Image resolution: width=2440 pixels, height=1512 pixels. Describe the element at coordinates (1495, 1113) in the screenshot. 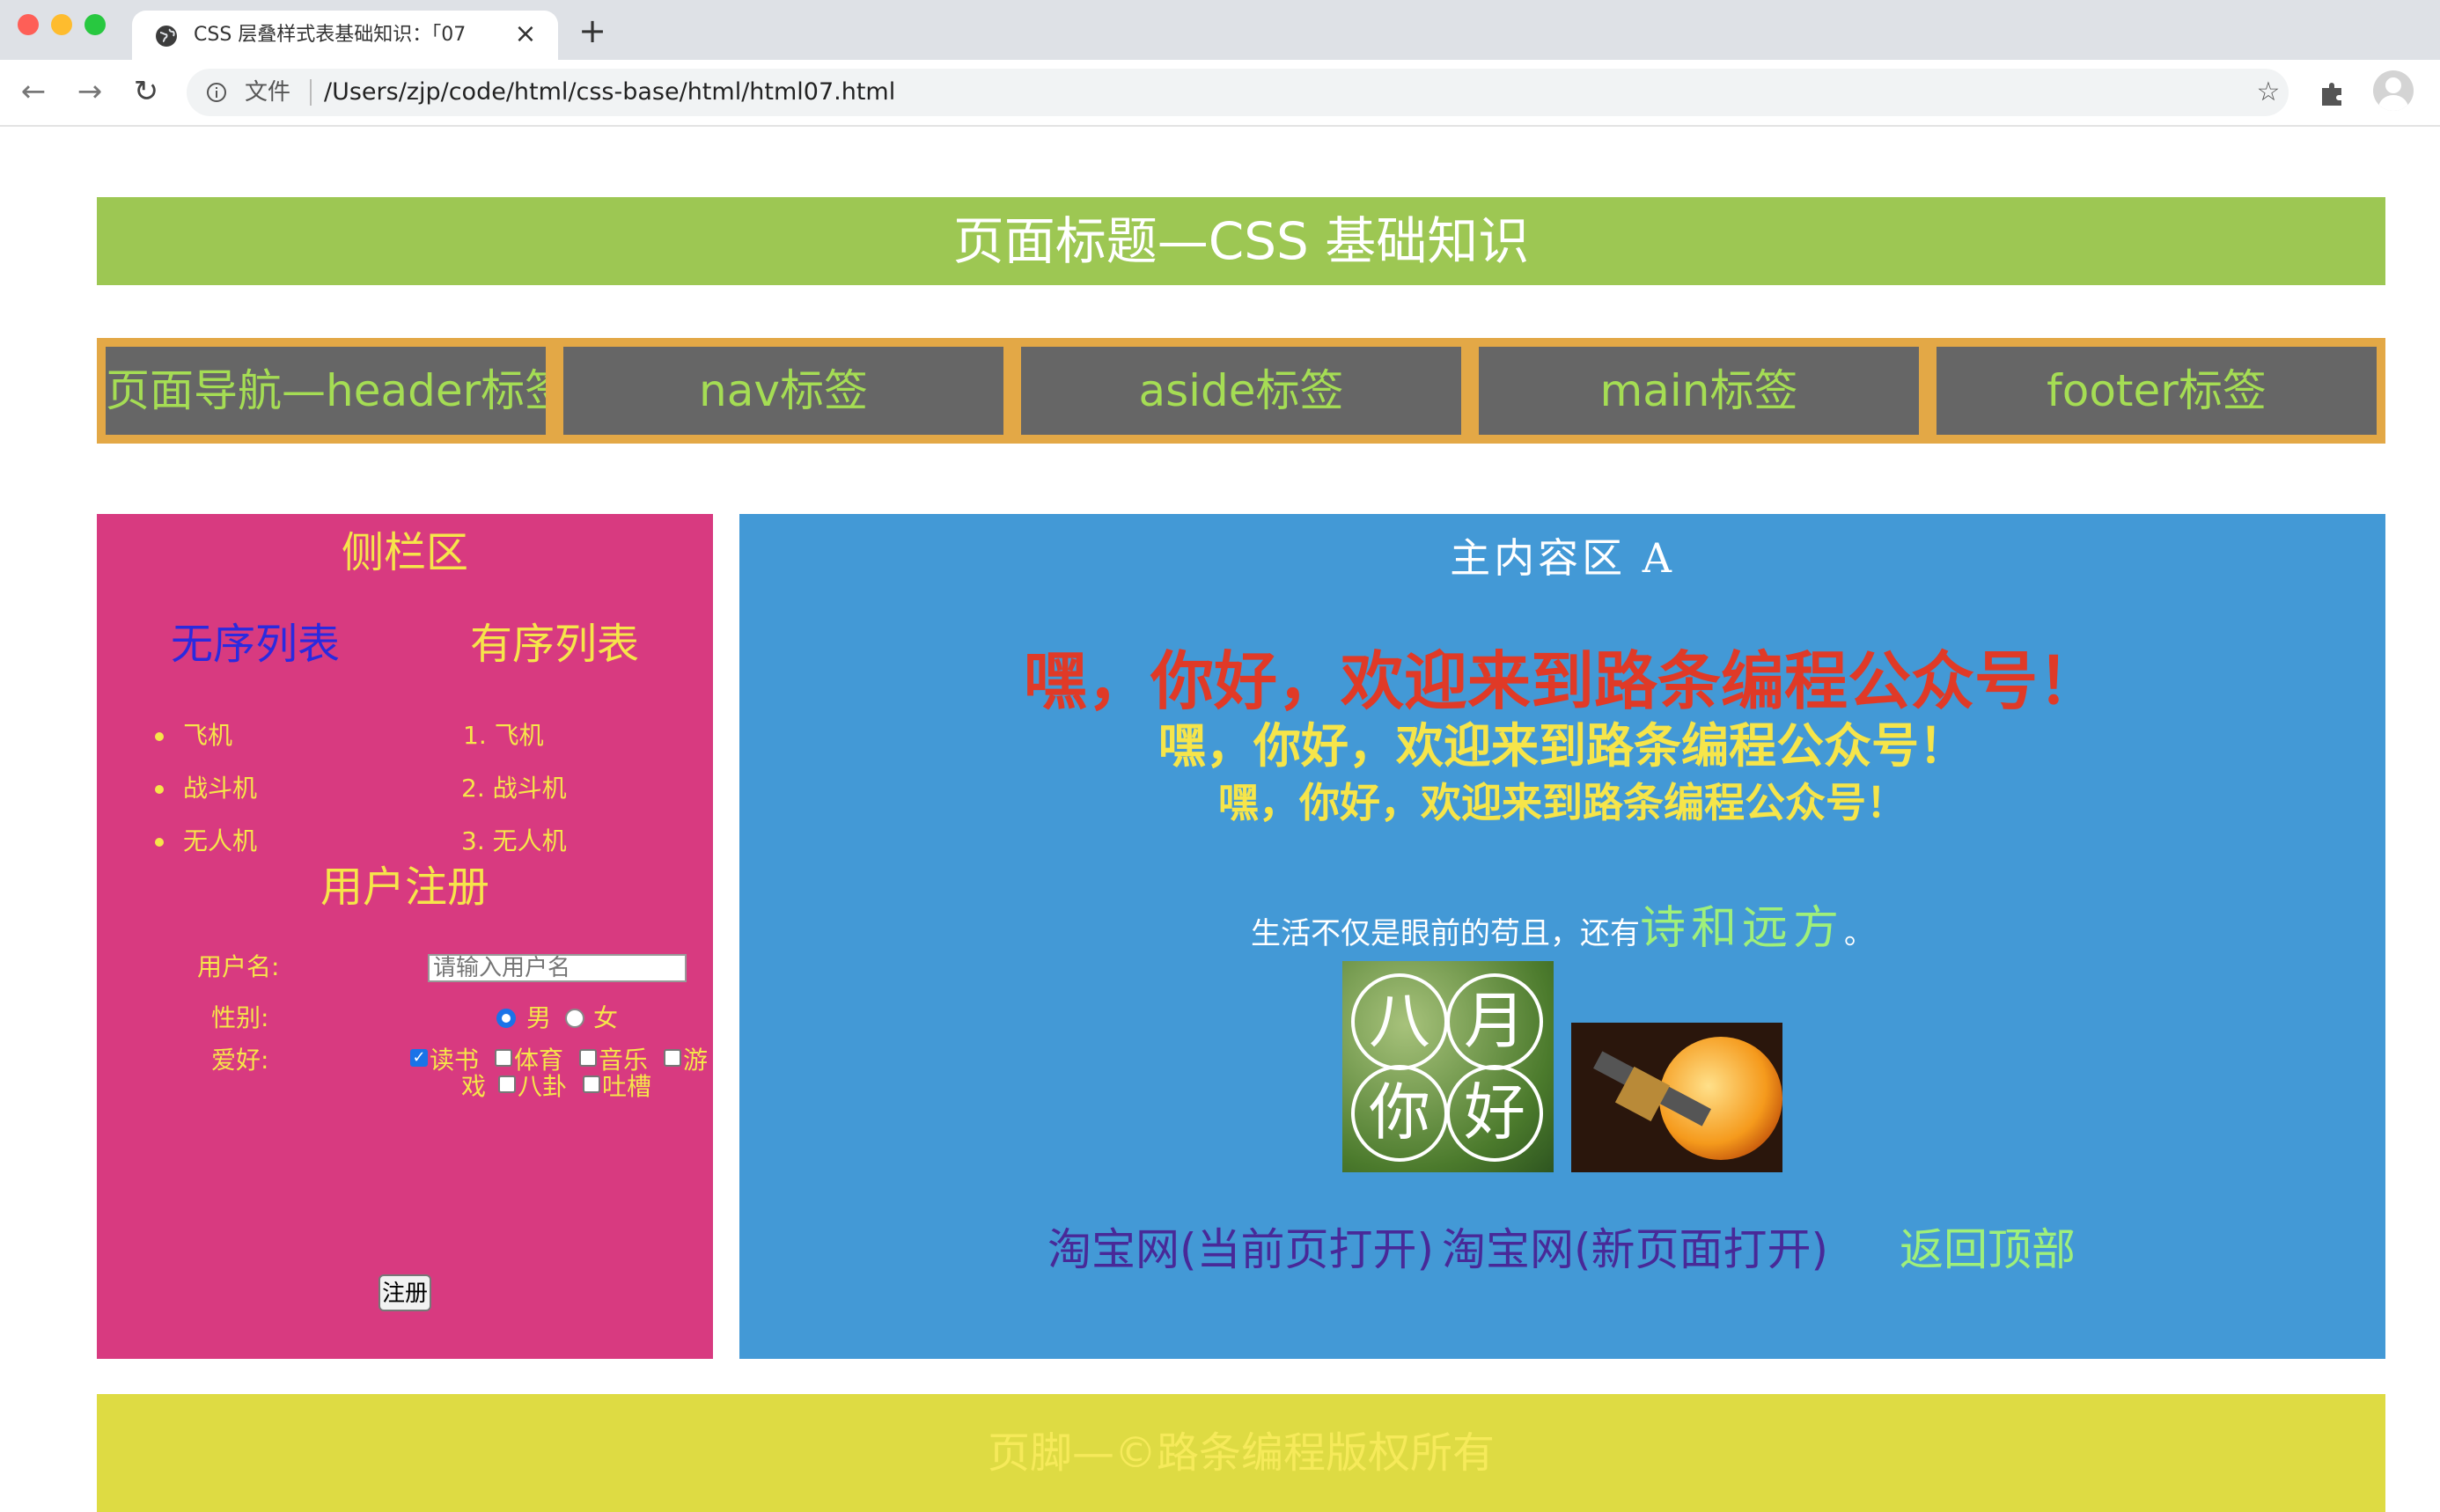

I see `image-char: 好` at that location.